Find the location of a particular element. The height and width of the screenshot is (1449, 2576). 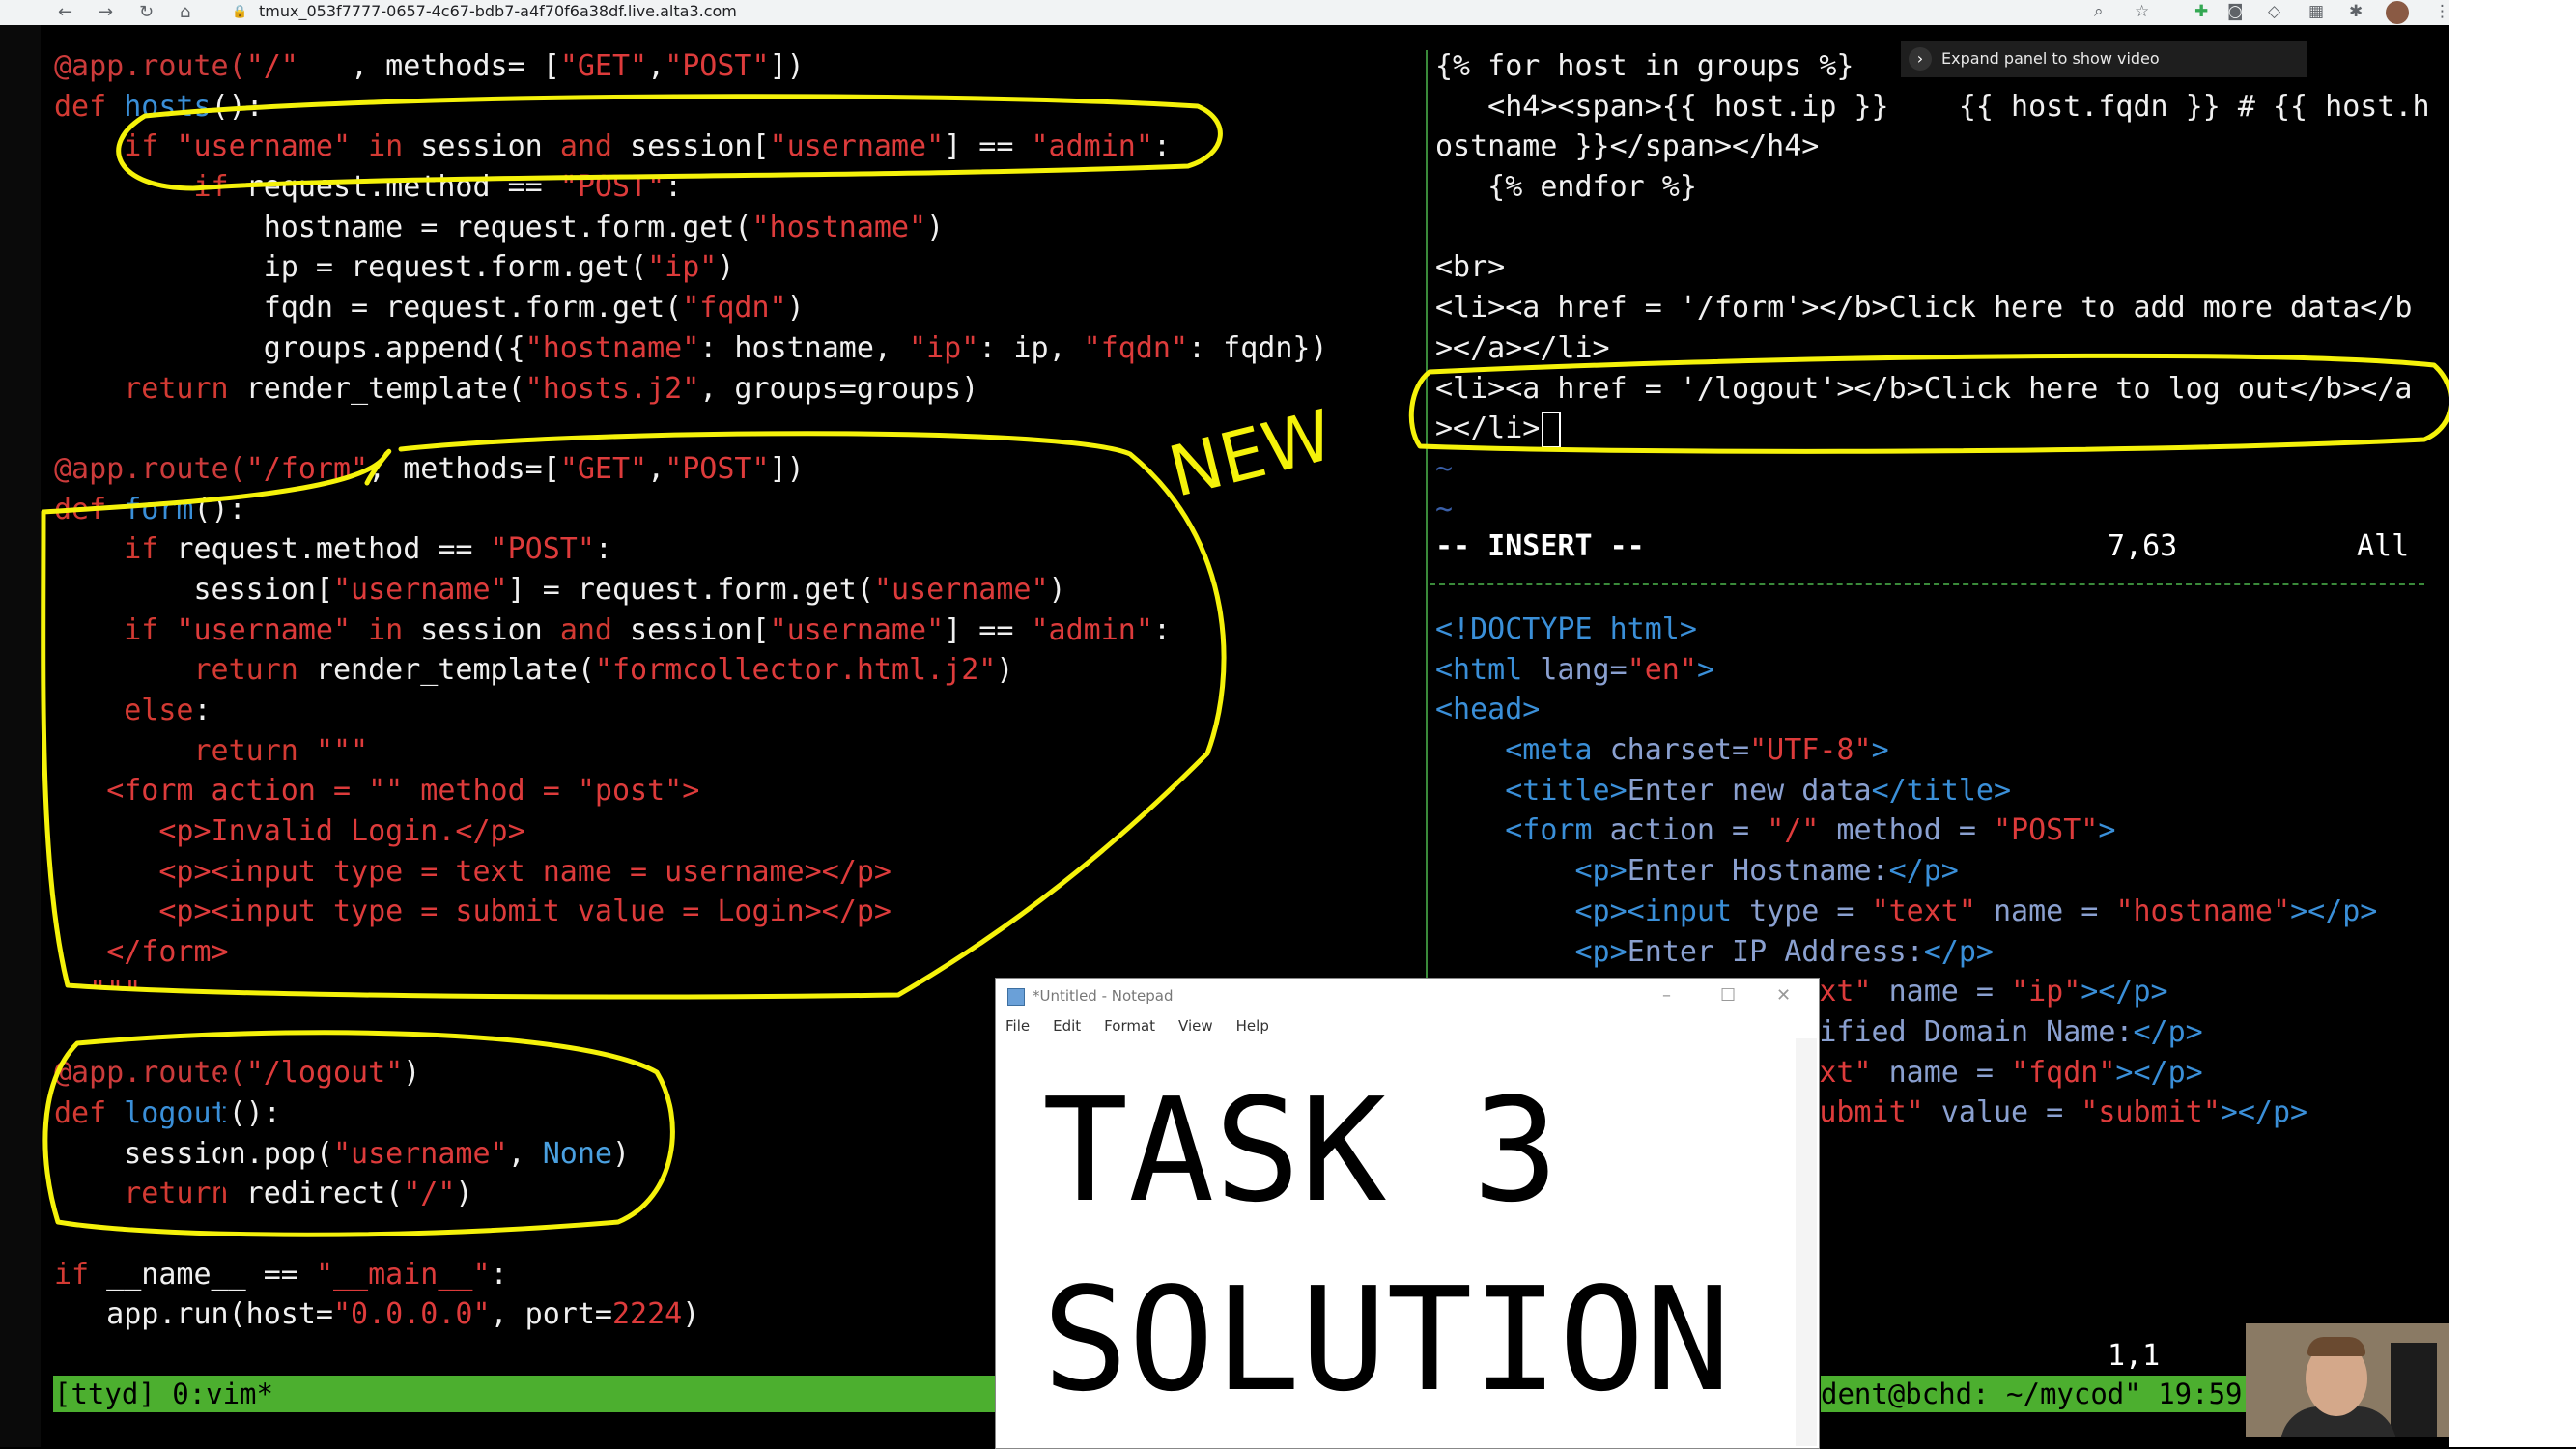

menu-view: View is located at coordinates (1195, 1025).